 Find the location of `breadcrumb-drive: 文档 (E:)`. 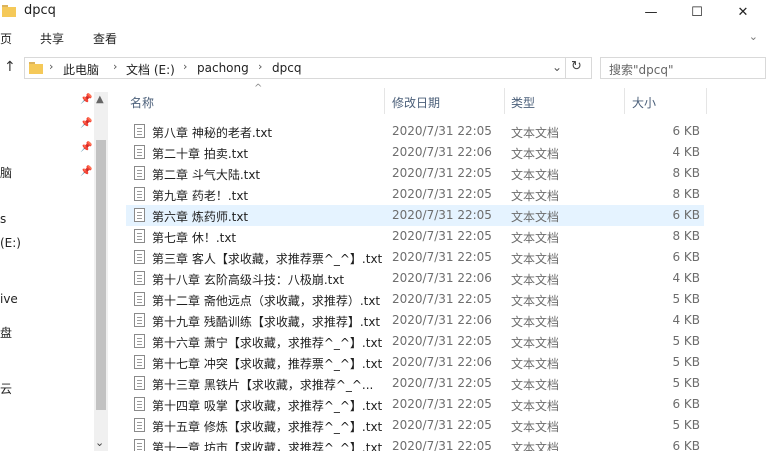

breadcrumb-drive: 文档 (E:) is located at coordinates (150, 69).